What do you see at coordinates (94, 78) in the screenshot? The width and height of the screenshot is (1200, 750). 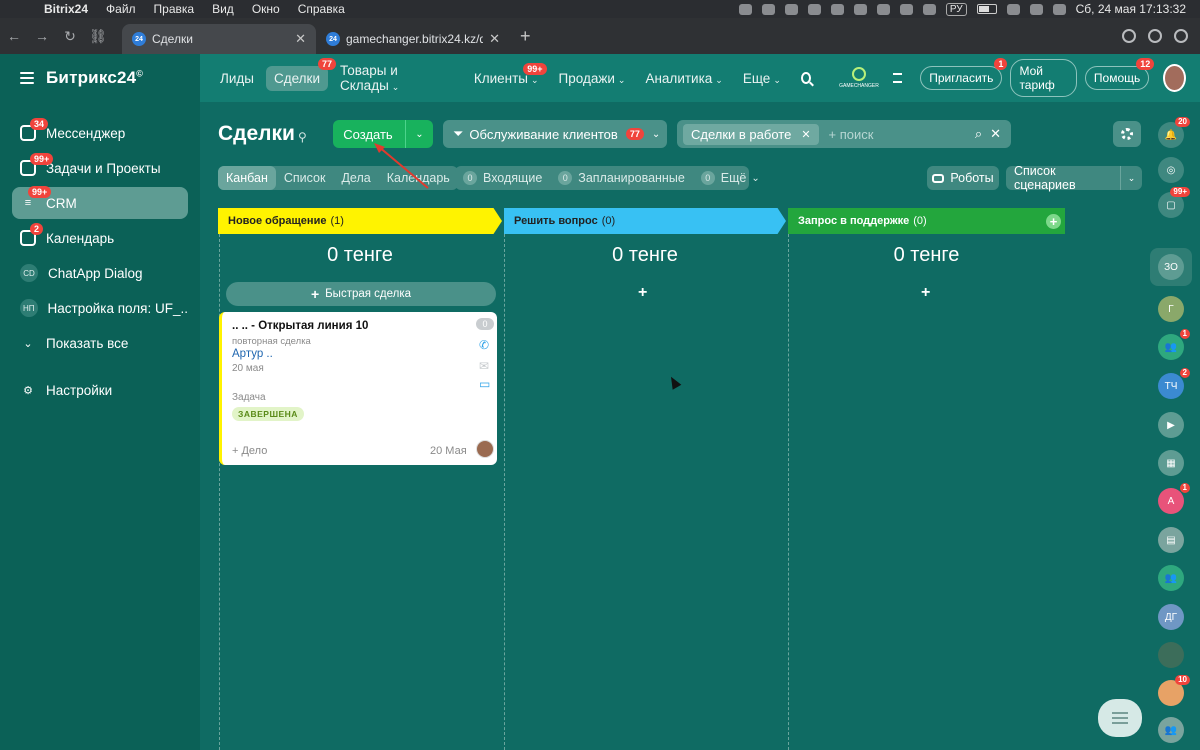 I see `bitrix24-logo: Битрикс24©` at bounding box center [94, 78].